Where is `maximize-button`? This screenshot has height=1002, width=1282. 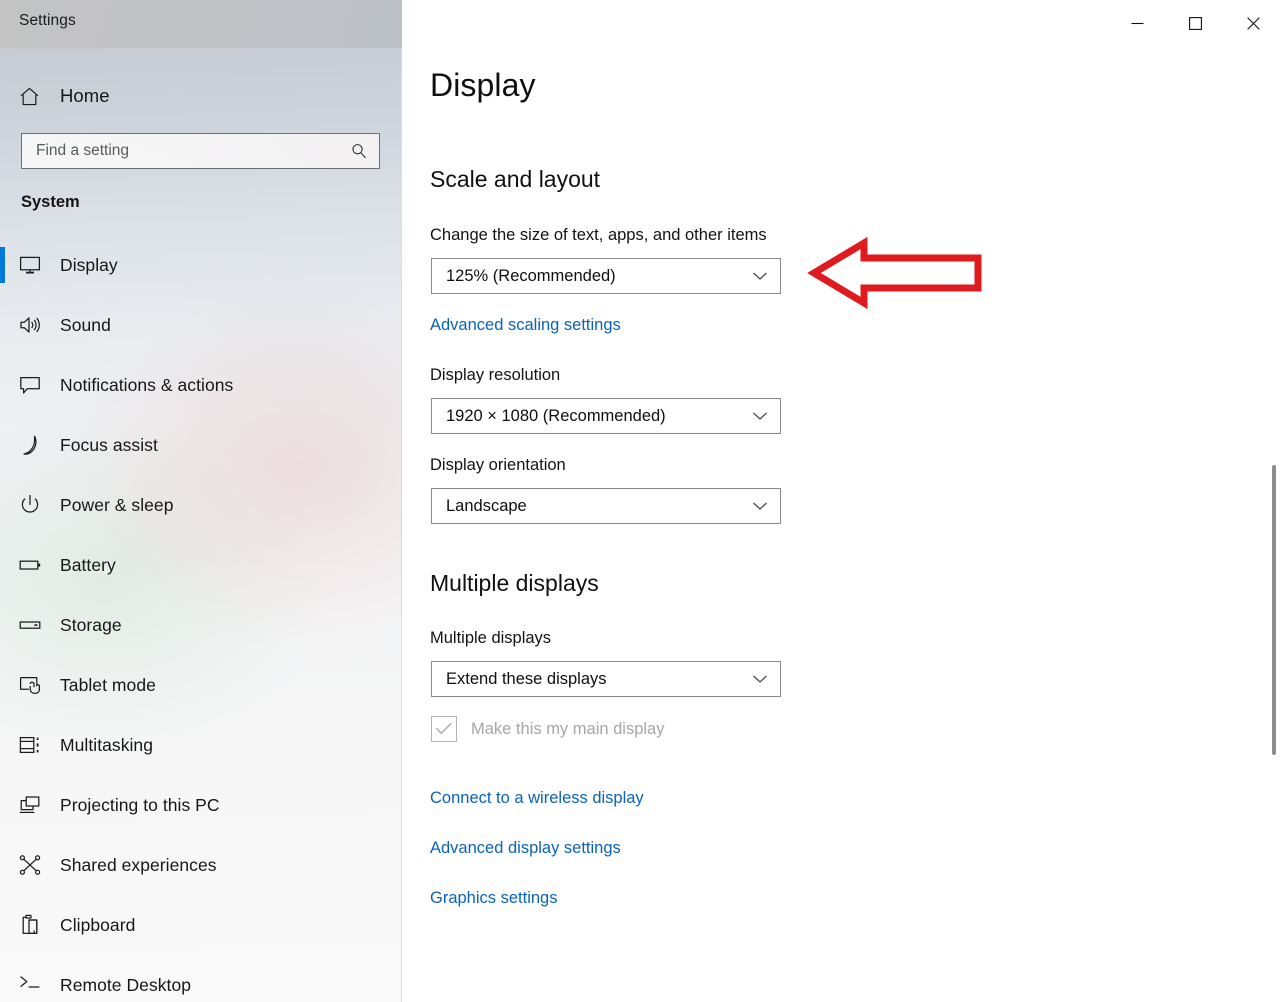
maximize-button is located at coordinates (1195, 23).